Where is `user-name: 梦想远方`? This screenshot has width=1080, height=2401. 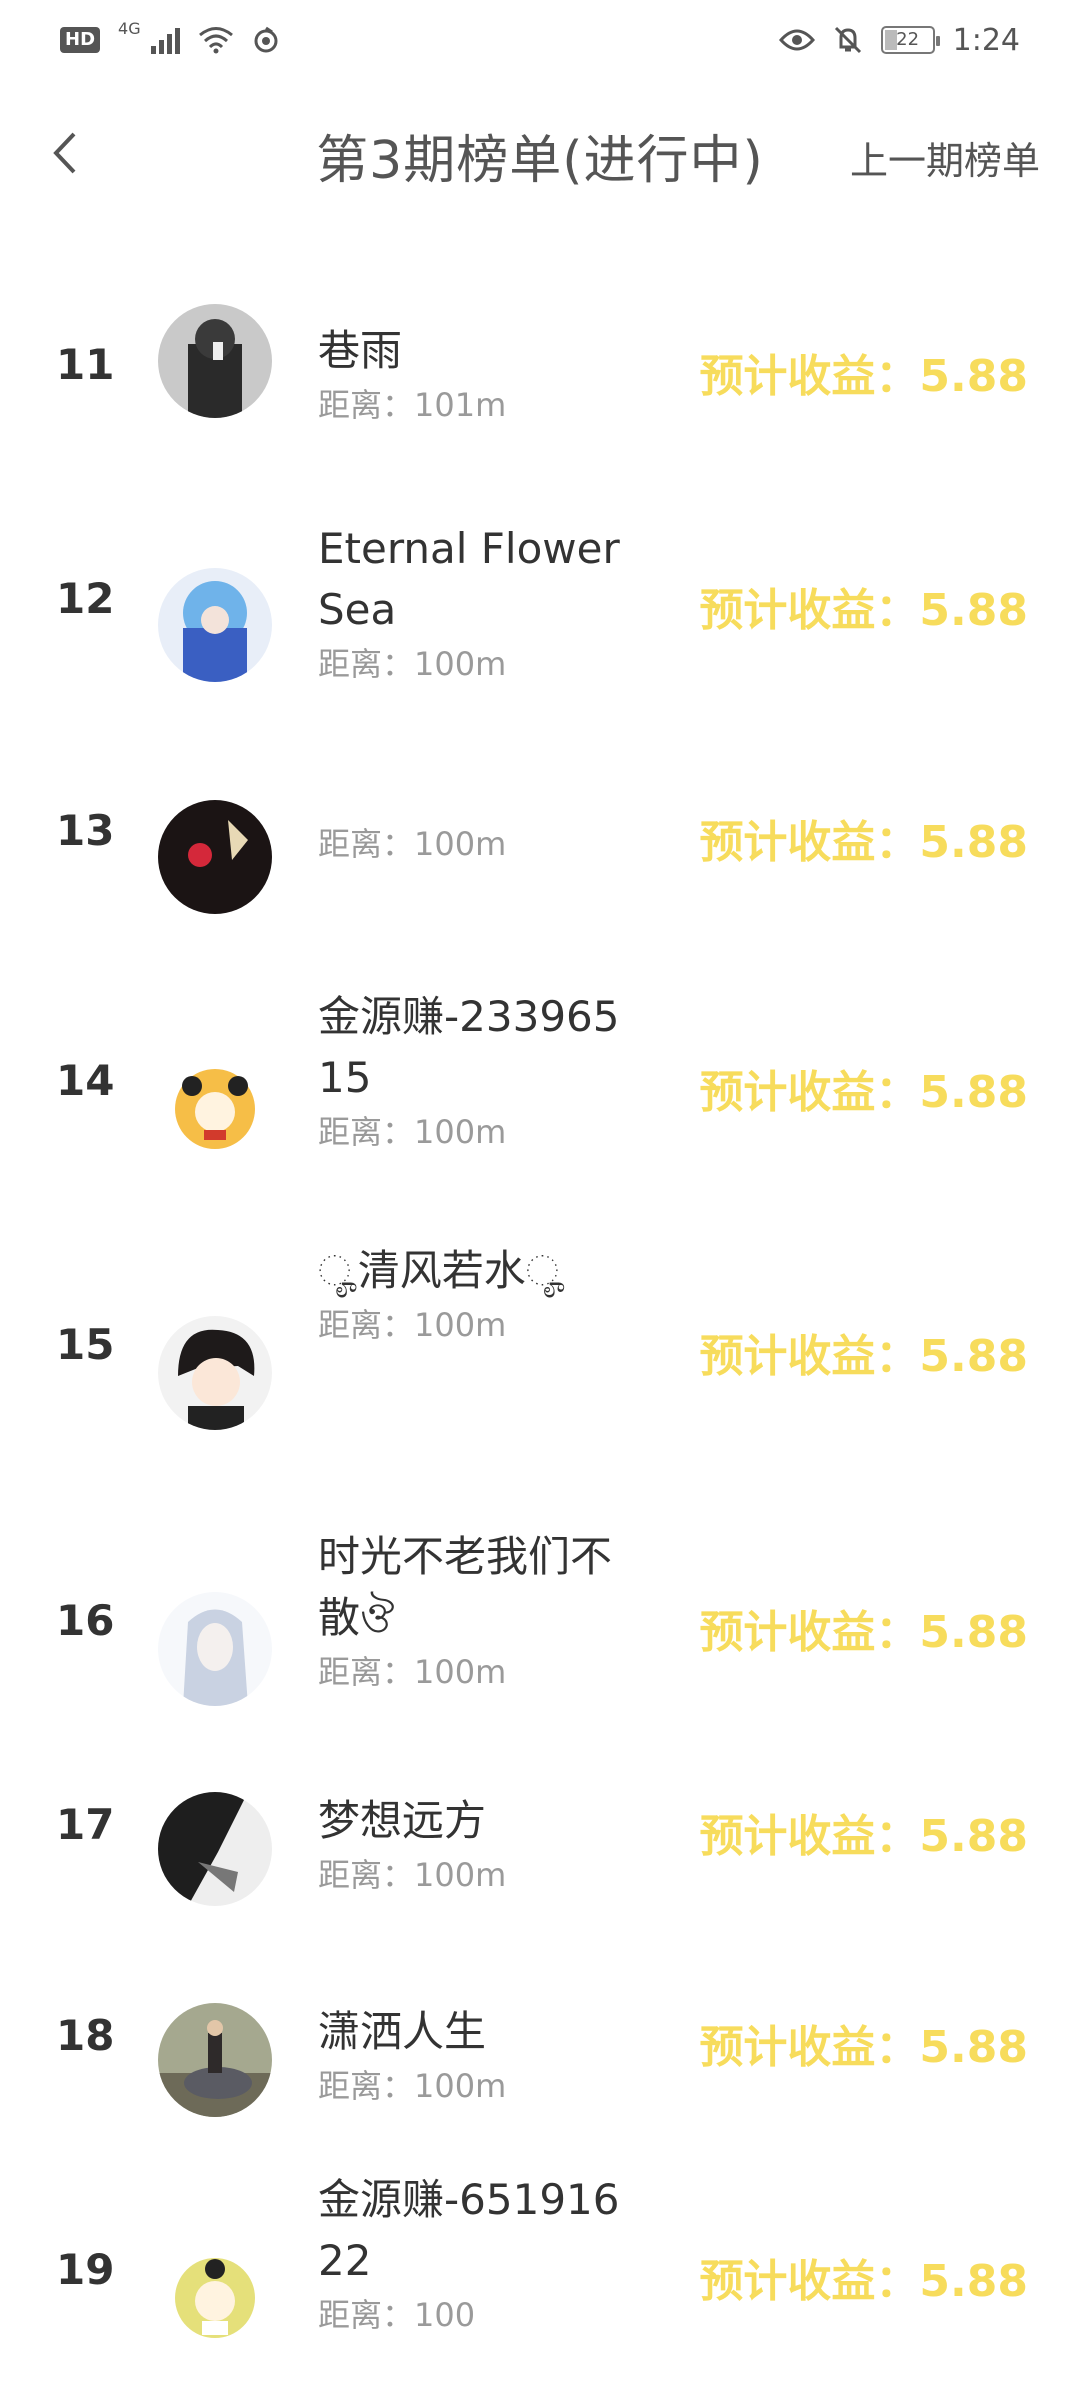
user-name: 梦想远方 is located at coordinates (402, 1820).